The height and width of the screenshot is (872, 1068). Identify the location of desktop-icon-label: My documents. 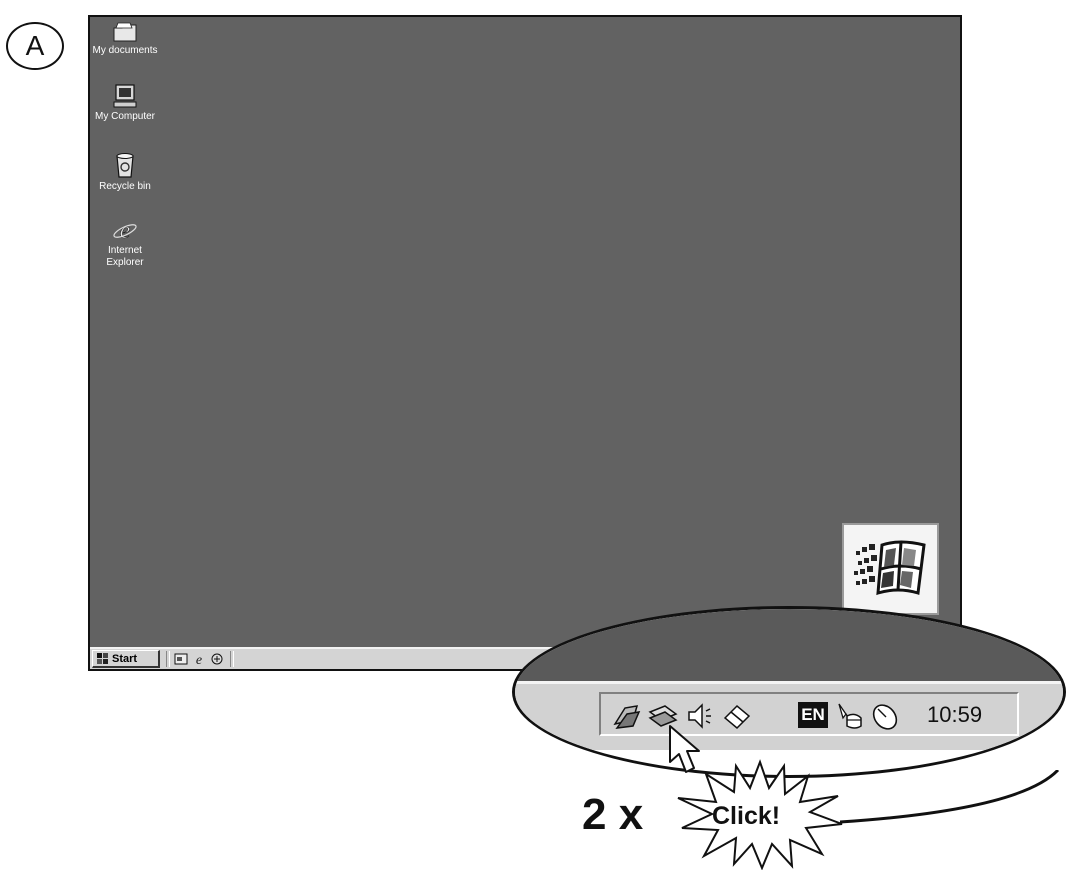
(125, 50).